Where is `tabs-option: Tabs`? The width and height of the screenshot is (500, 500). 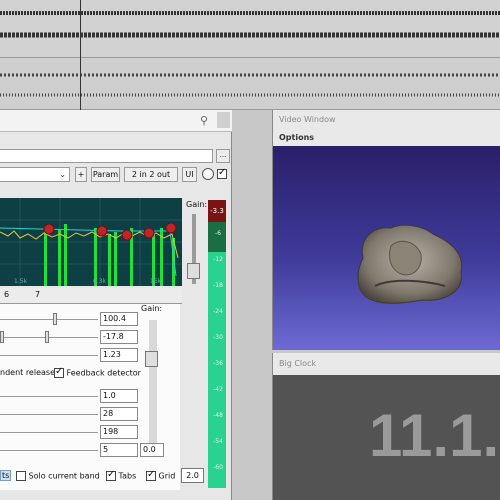
tabs-option: Tabs is located at coordinates (121, 475).